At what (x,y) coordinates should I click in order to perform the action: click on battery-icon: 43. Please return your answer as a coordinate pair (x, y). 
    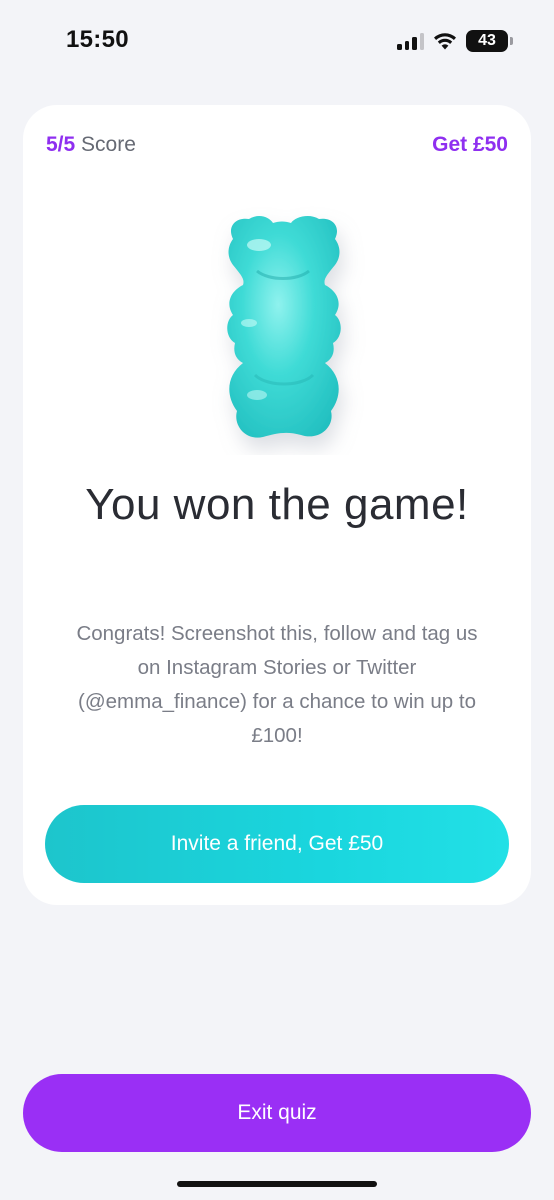
    Looking at the image, I should click on (489, 41).